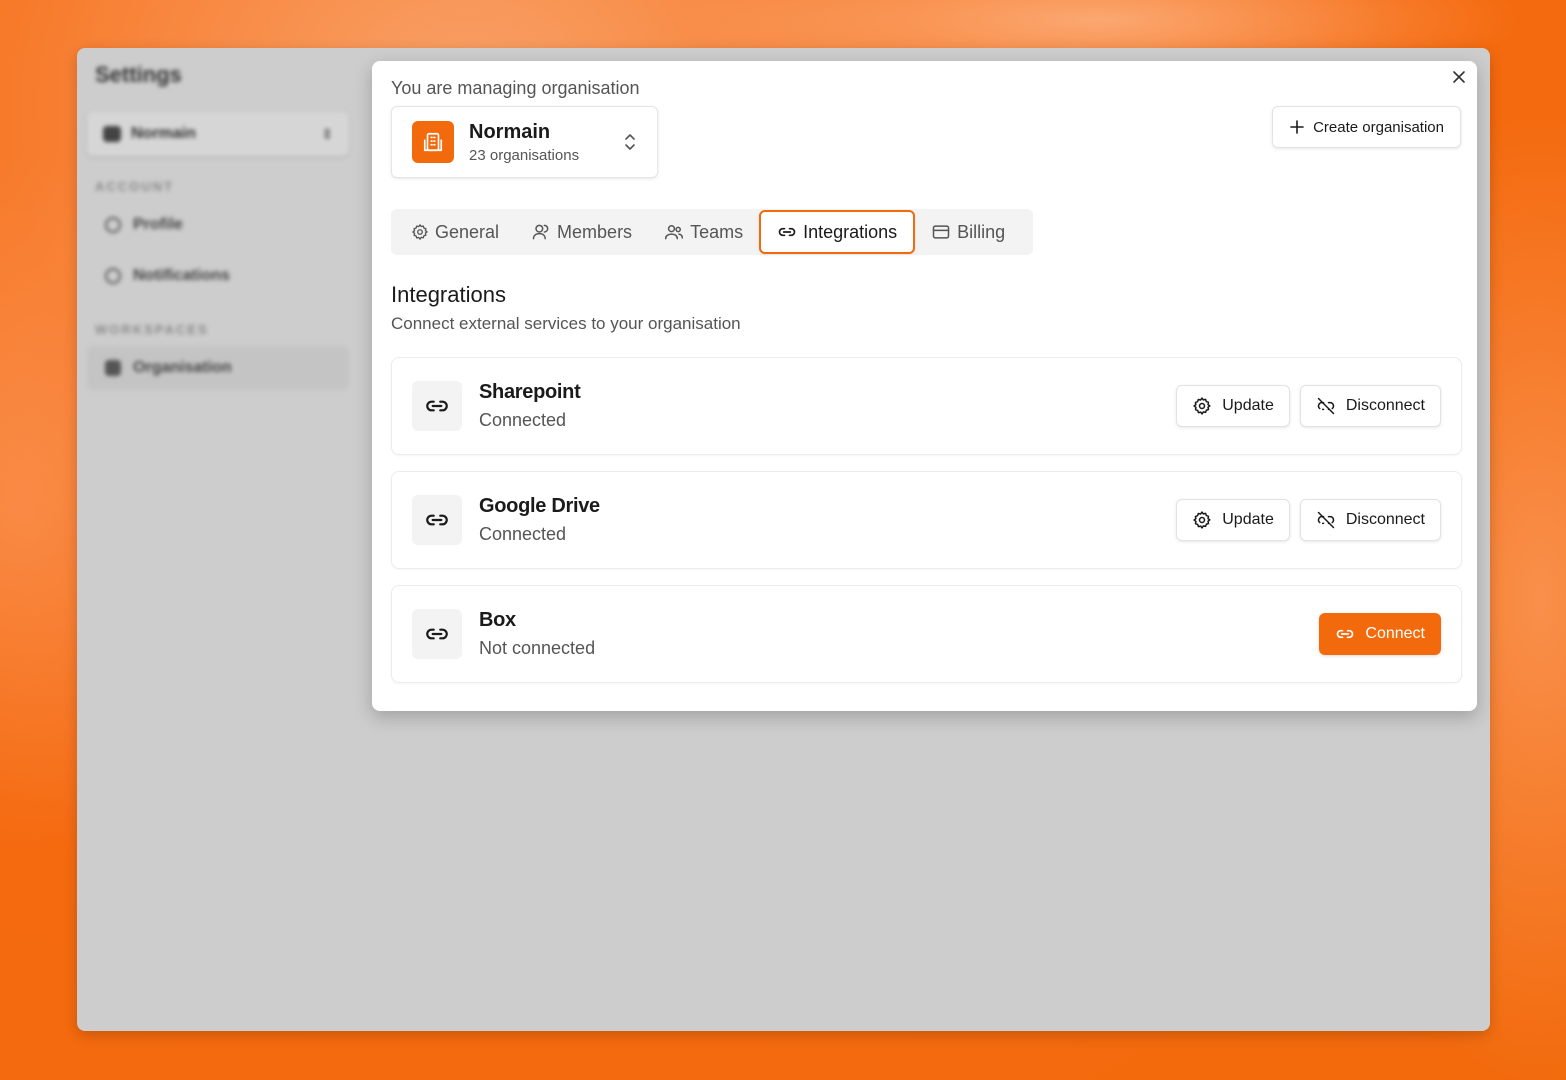 Image resolution: width=1566 pixels, height=1080 pixels. Describe the element at coordinates (524, 155) in the screenshot. I see `org-count: 23 organisations` at that location.